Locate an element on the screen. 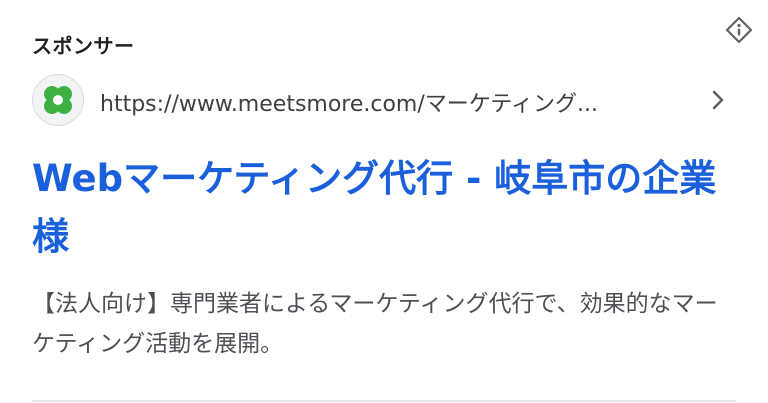 This screenshot has height=403, width=768. meetsmore-favicon is located at coordinates (58, 100).